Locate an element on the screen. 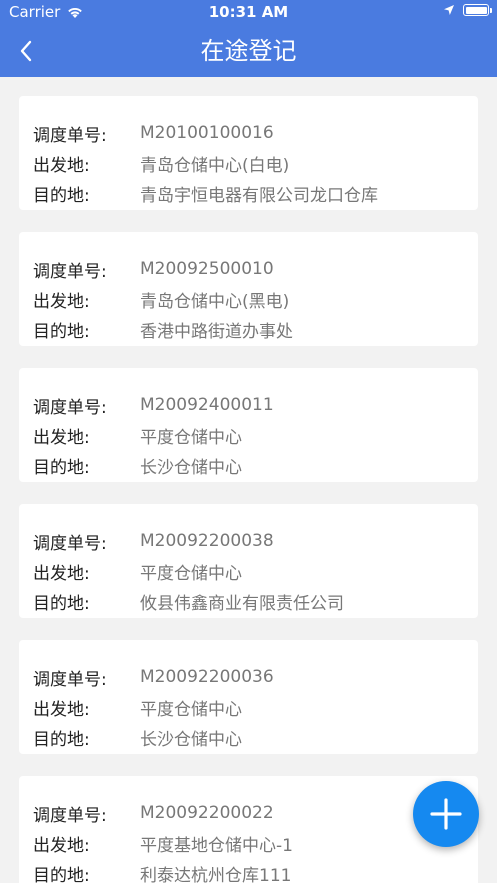 The width and height of the screenshot is (497, 883). origin-row: 出发地: 平度基地仓储中心-1 is located at coordinates (248, 843).